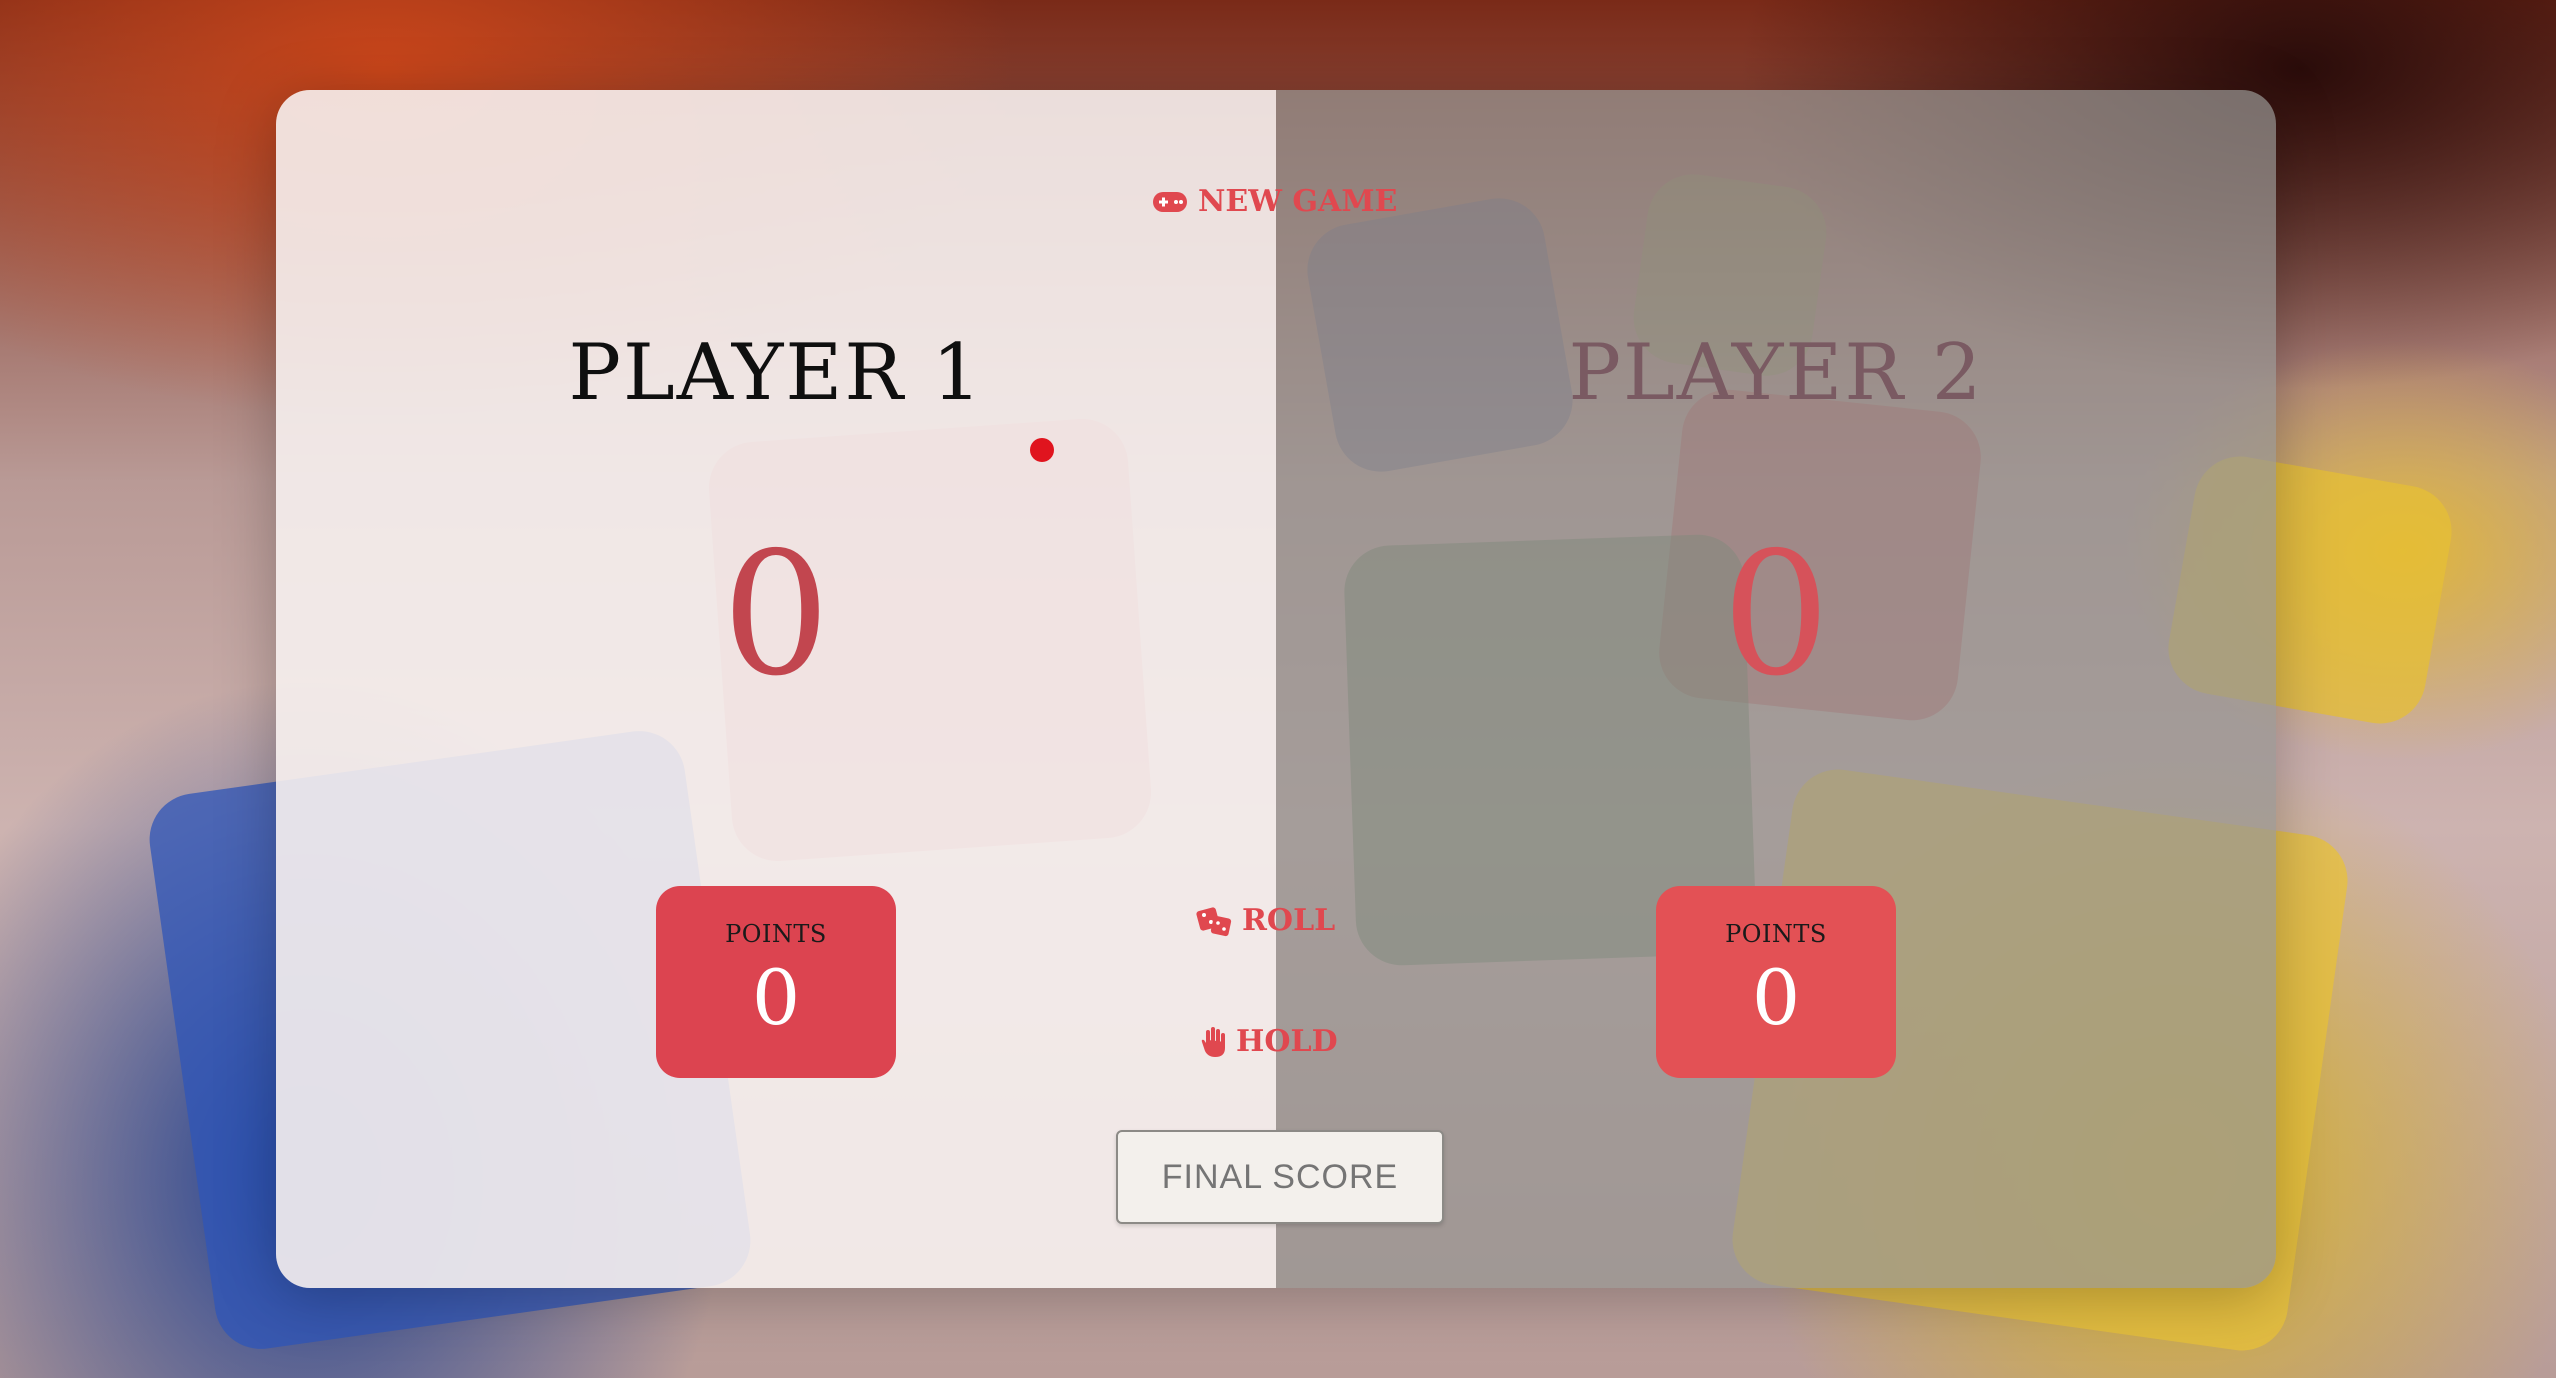 This screenshot has width=2556, height=1378. Describe the element at coordinates (1170, 202) in the screenshot. I see `gamepad-icon` at that location.